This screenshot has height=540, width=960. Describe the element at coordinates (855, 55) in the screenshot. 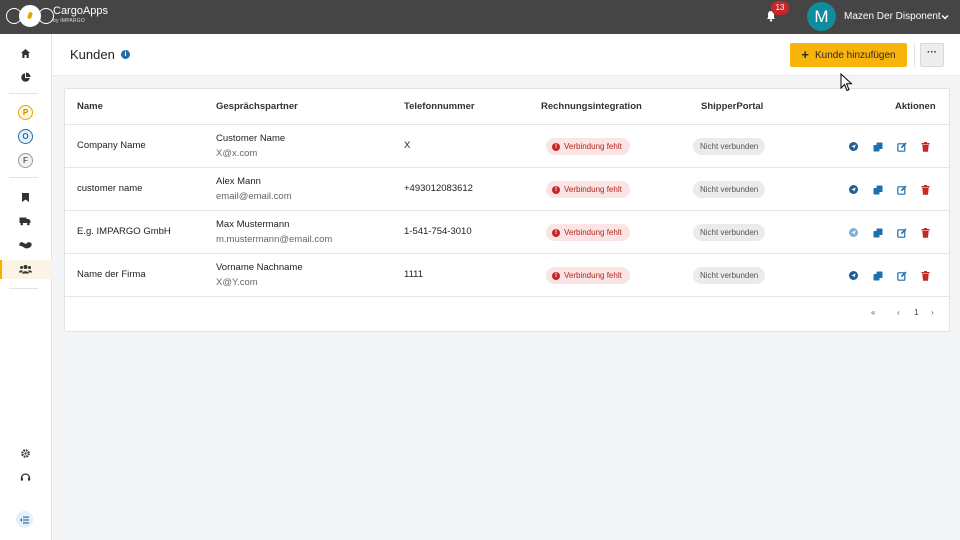

I see `add-customer-label: Kunde hinzufügen` at that location.